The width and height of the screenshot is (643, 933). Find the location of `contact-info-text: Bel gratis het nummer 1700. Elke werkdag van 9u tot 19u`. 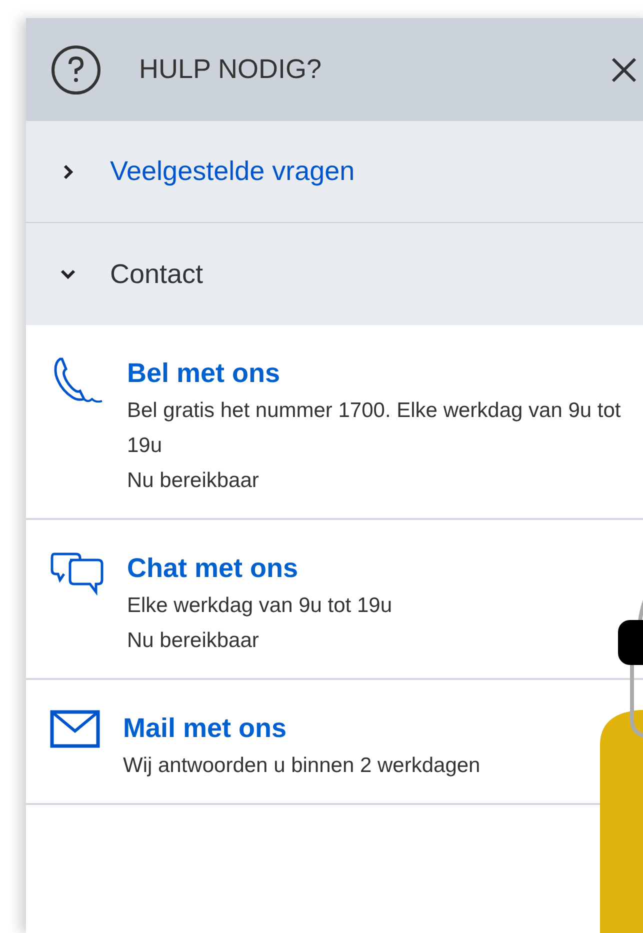

contact-info-text: Bel gratis het nummer 1700. Elke werkdag van 9u tot 19u is located at coordinates (374, 428).